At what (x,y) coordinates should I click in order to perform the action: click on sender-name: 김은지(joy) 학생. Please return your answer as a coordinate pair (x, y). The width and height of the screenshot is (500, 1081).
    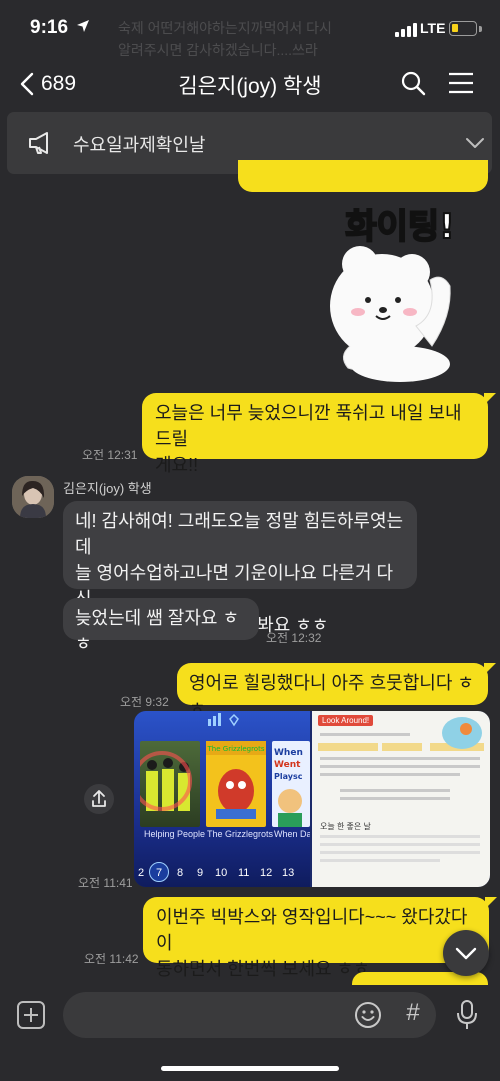
    Looking at the image, I should click on (107, 488).